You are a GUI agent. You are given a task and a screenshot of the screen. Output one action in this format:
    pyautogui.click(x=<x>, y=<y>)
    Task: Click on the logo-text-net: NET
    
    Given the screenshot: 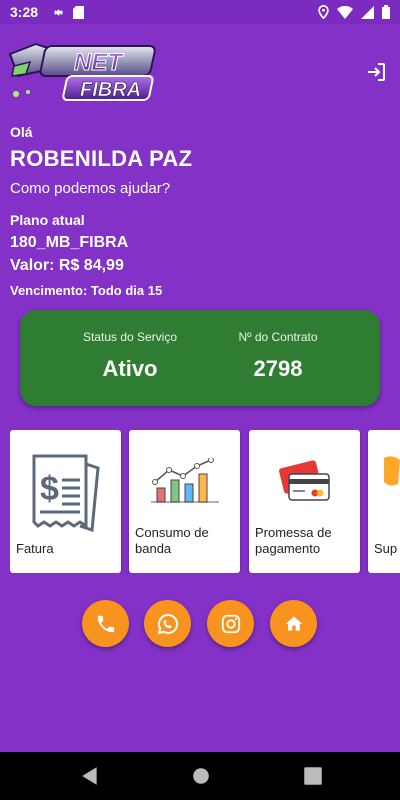 What is the action you would take?
    pyautogui.click(x=99, y=62)
    